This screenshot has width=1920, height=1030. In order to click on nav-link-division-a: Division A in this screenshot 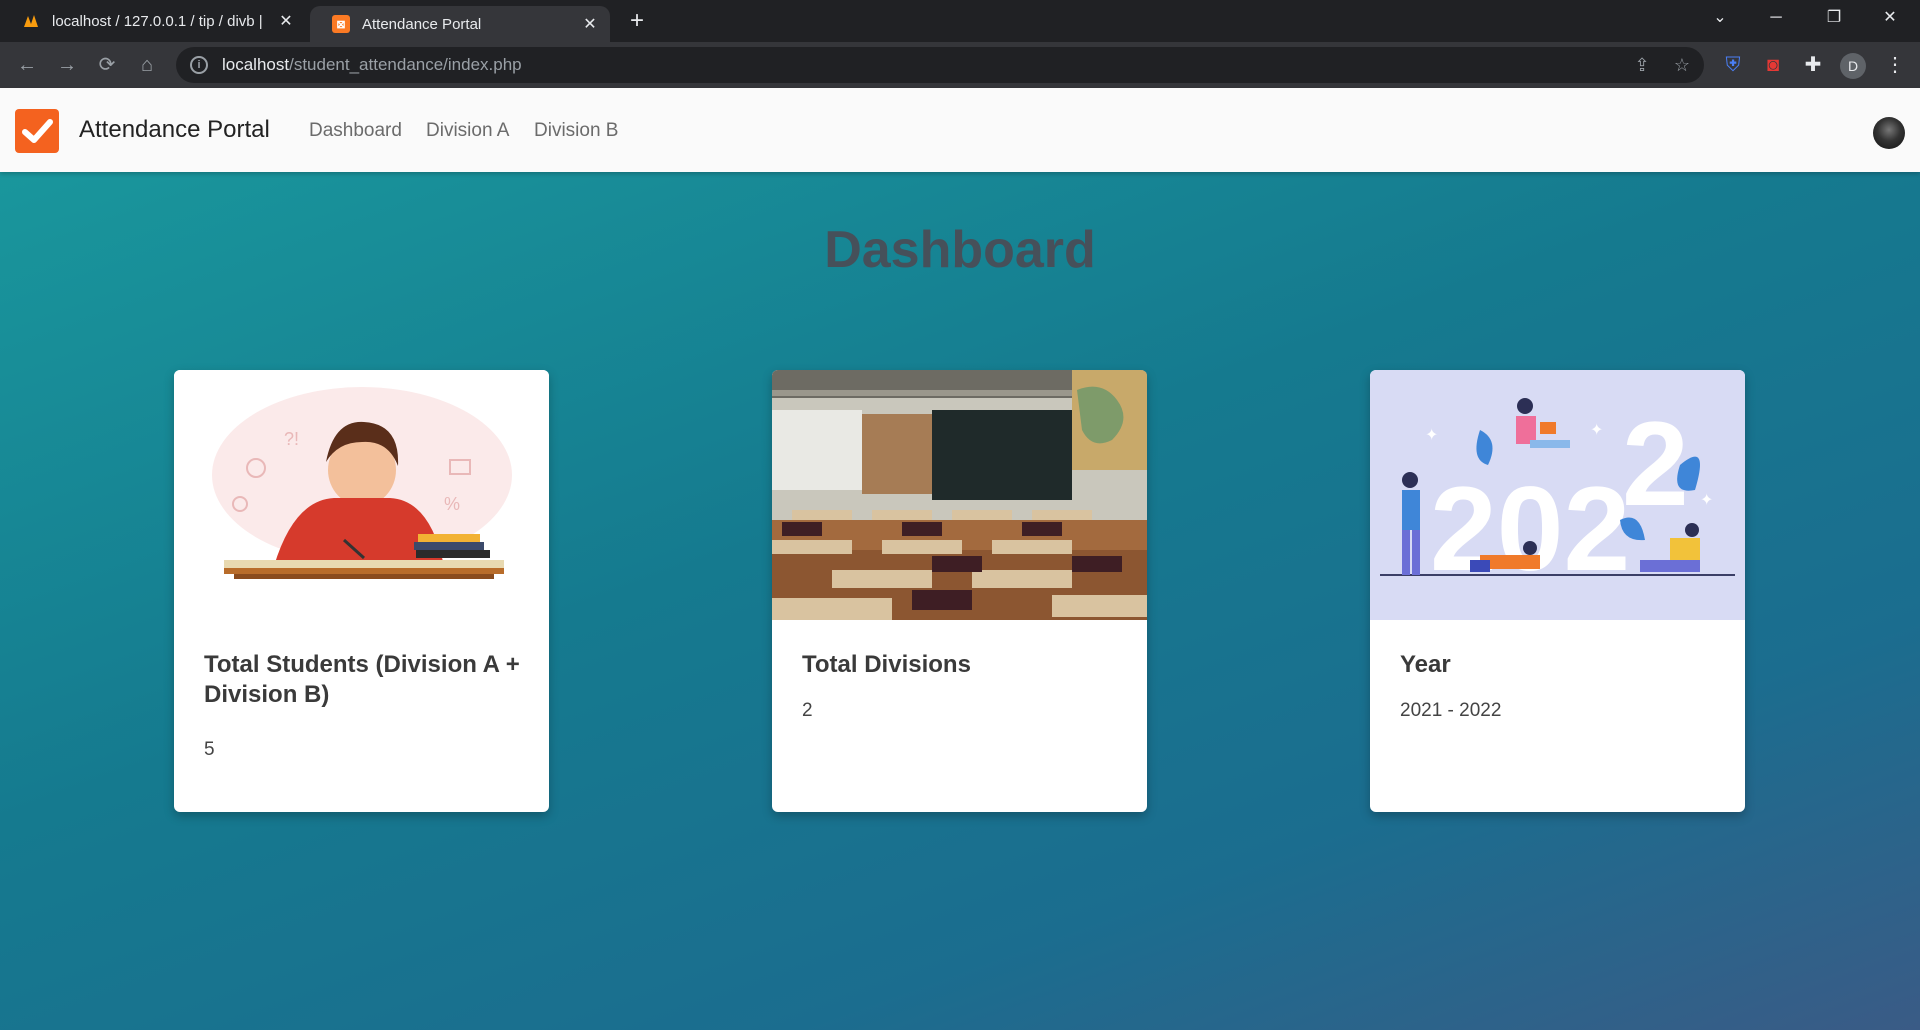, I will do `click(467, 131)`.